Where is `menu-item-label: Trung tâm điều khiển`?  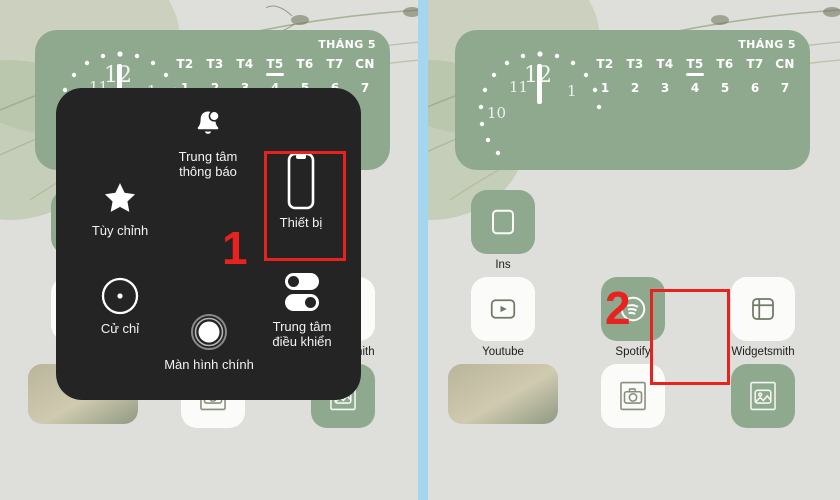 menu-item-label: Trung tâm điều khiển is located at coordinates (302, 334).